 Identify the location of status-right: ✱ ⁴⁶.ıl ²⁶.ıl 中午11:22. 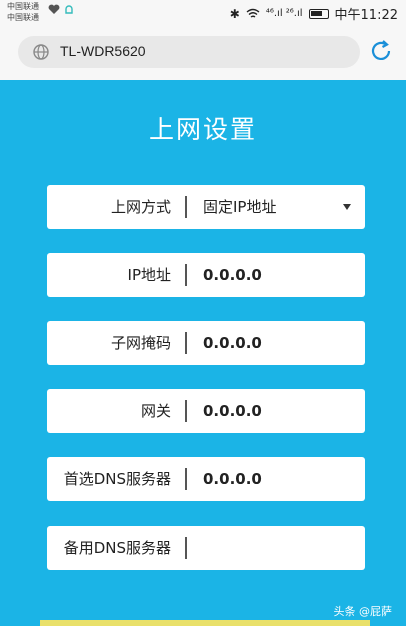
(313, 14).